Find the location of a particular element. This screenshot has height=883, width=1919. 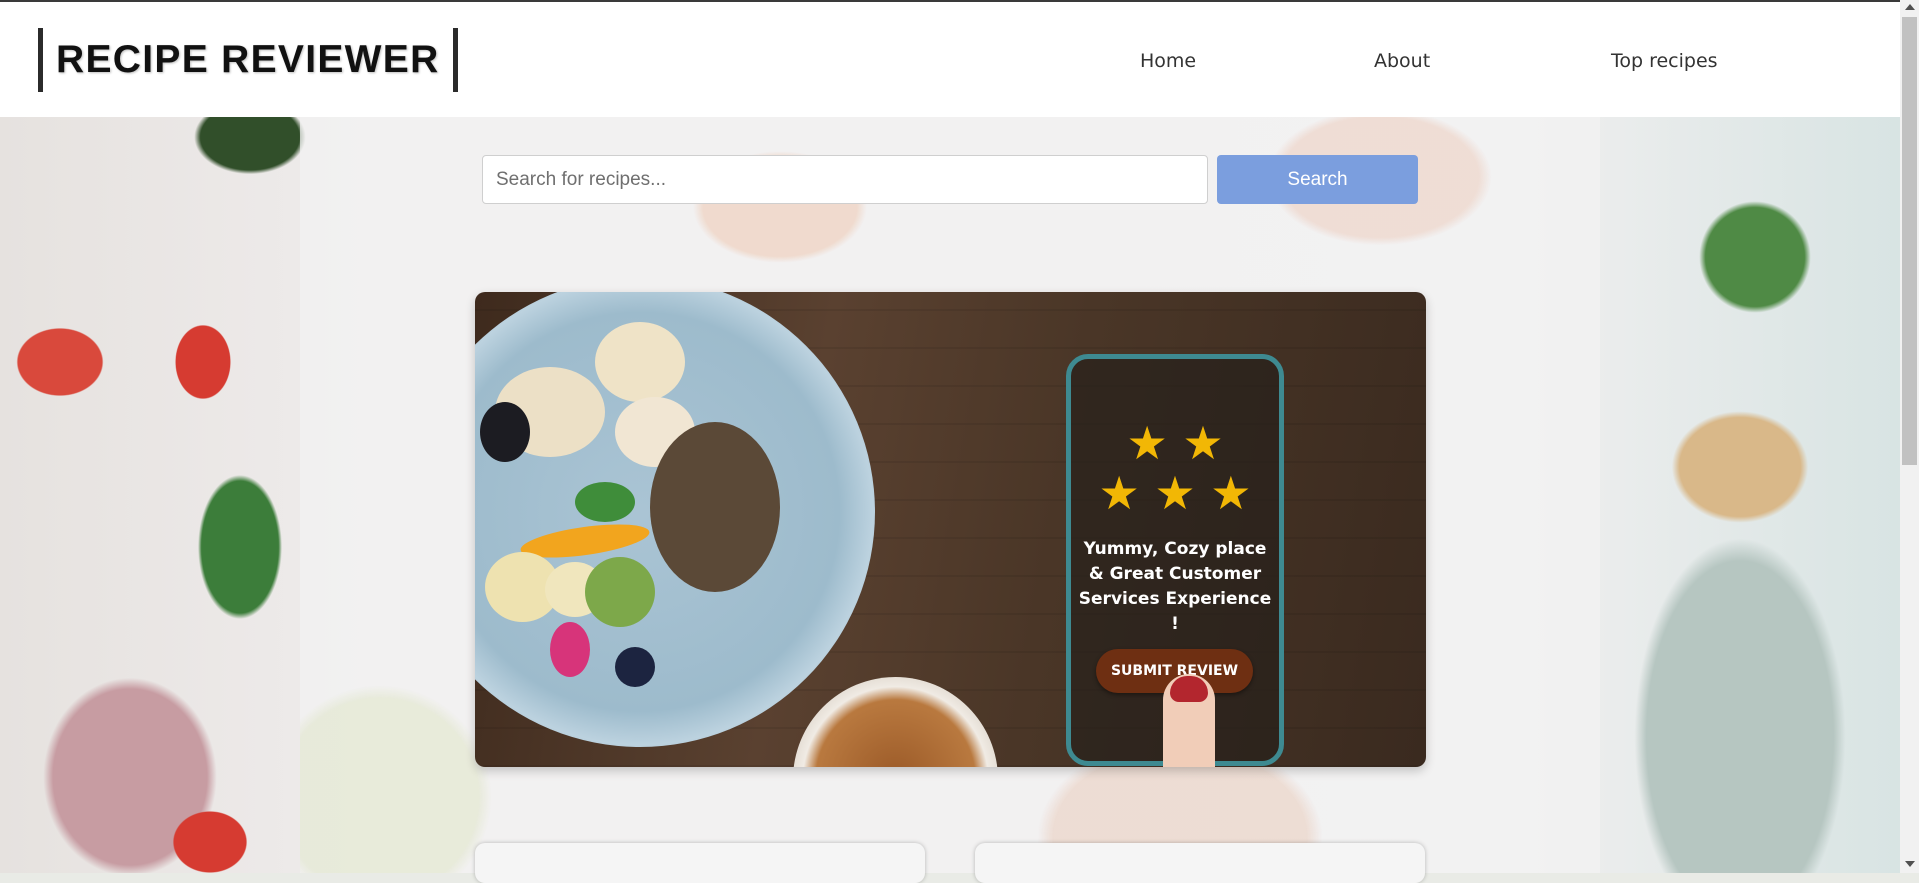

blueberry-sauce is located at coordinates (505, 432).